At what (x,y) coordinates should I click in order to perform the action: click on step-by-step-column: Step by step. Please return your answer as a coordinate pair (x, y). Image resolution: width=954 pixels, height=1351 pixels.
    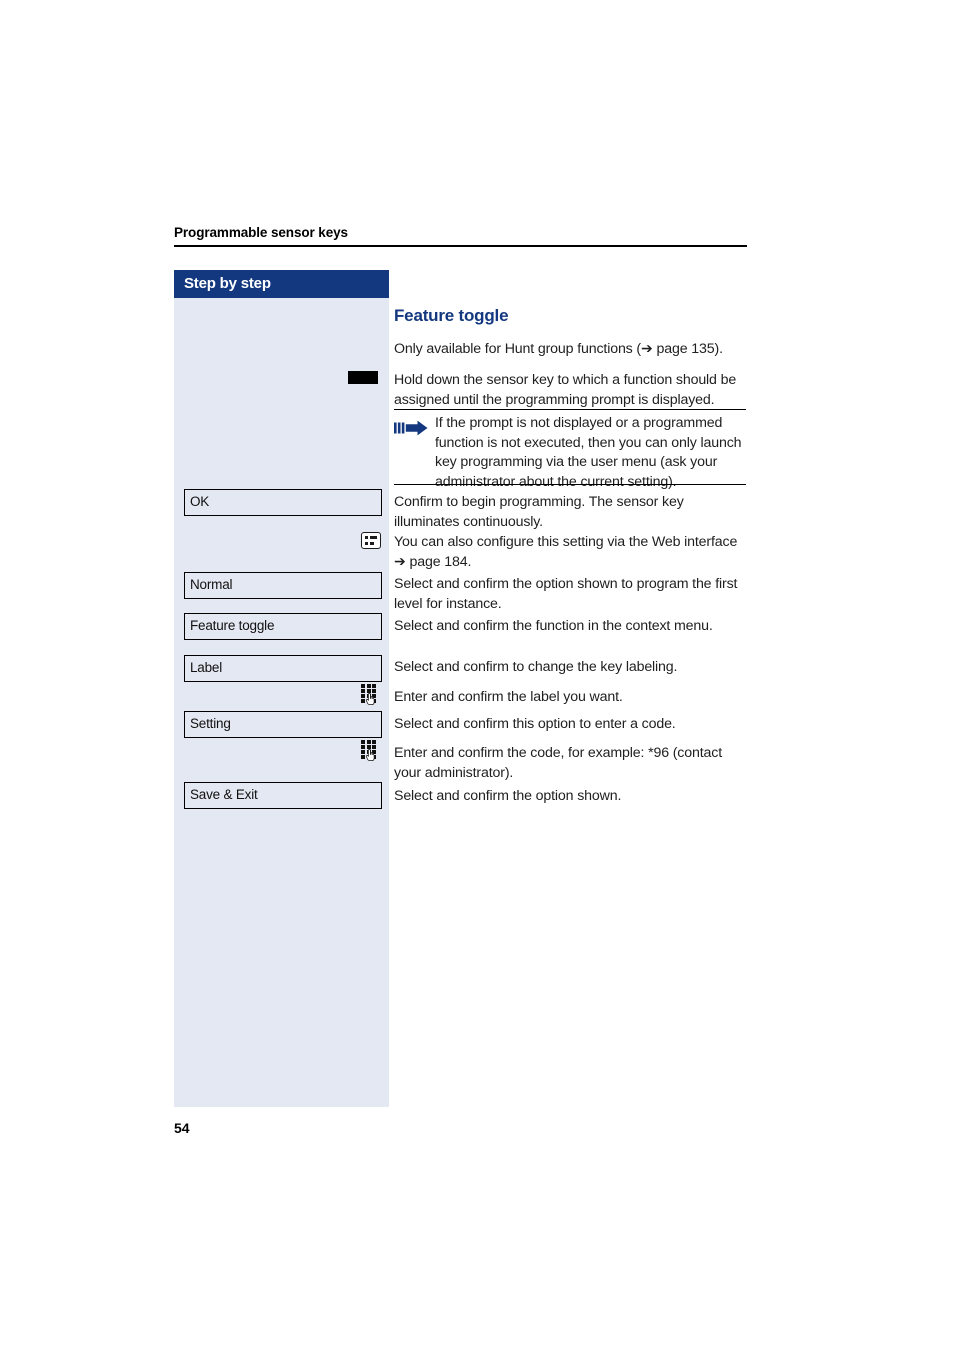
    Looking at the image, I should click on (281, 688).